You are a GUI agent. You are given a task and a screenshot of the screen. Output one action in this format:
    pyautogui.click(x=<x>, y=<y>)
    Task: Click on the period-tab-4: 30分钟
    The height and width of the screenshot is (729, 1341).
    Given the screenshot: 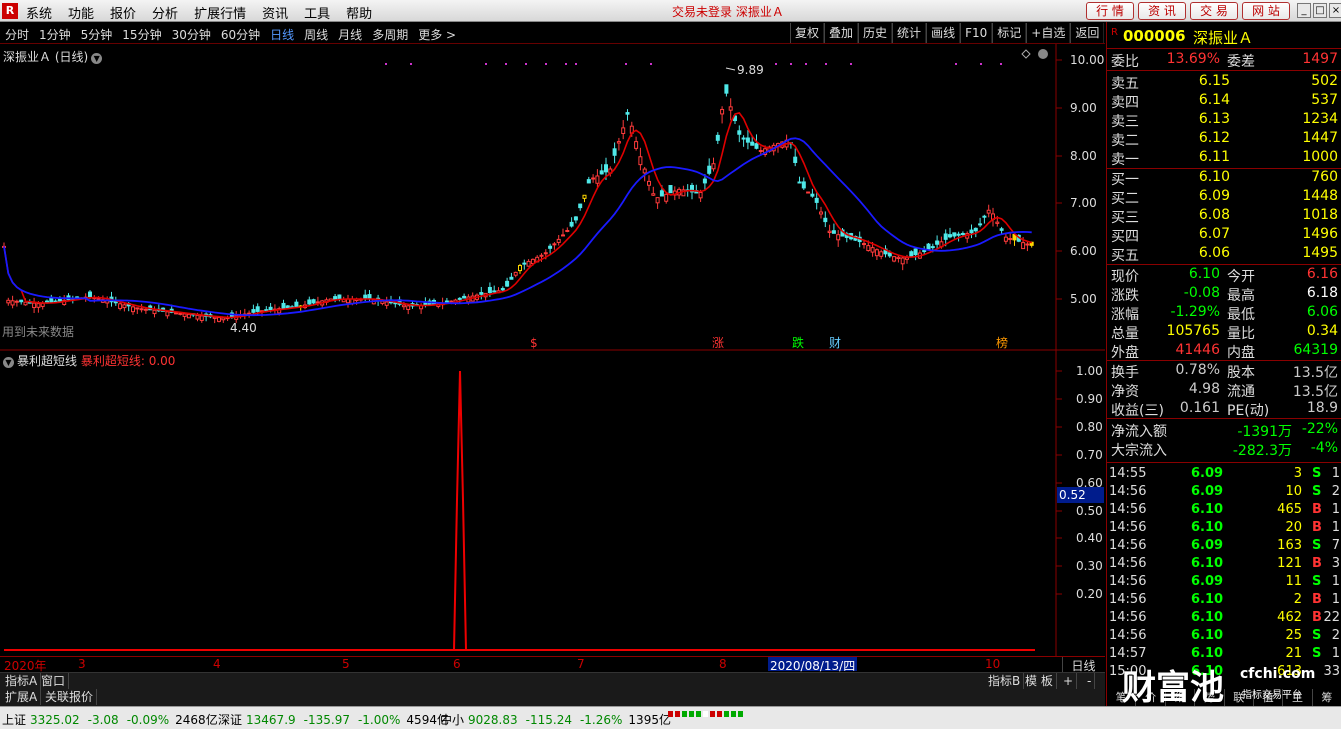 What is the action you would take?
    pyautogui.click(x=191, y=34)
    